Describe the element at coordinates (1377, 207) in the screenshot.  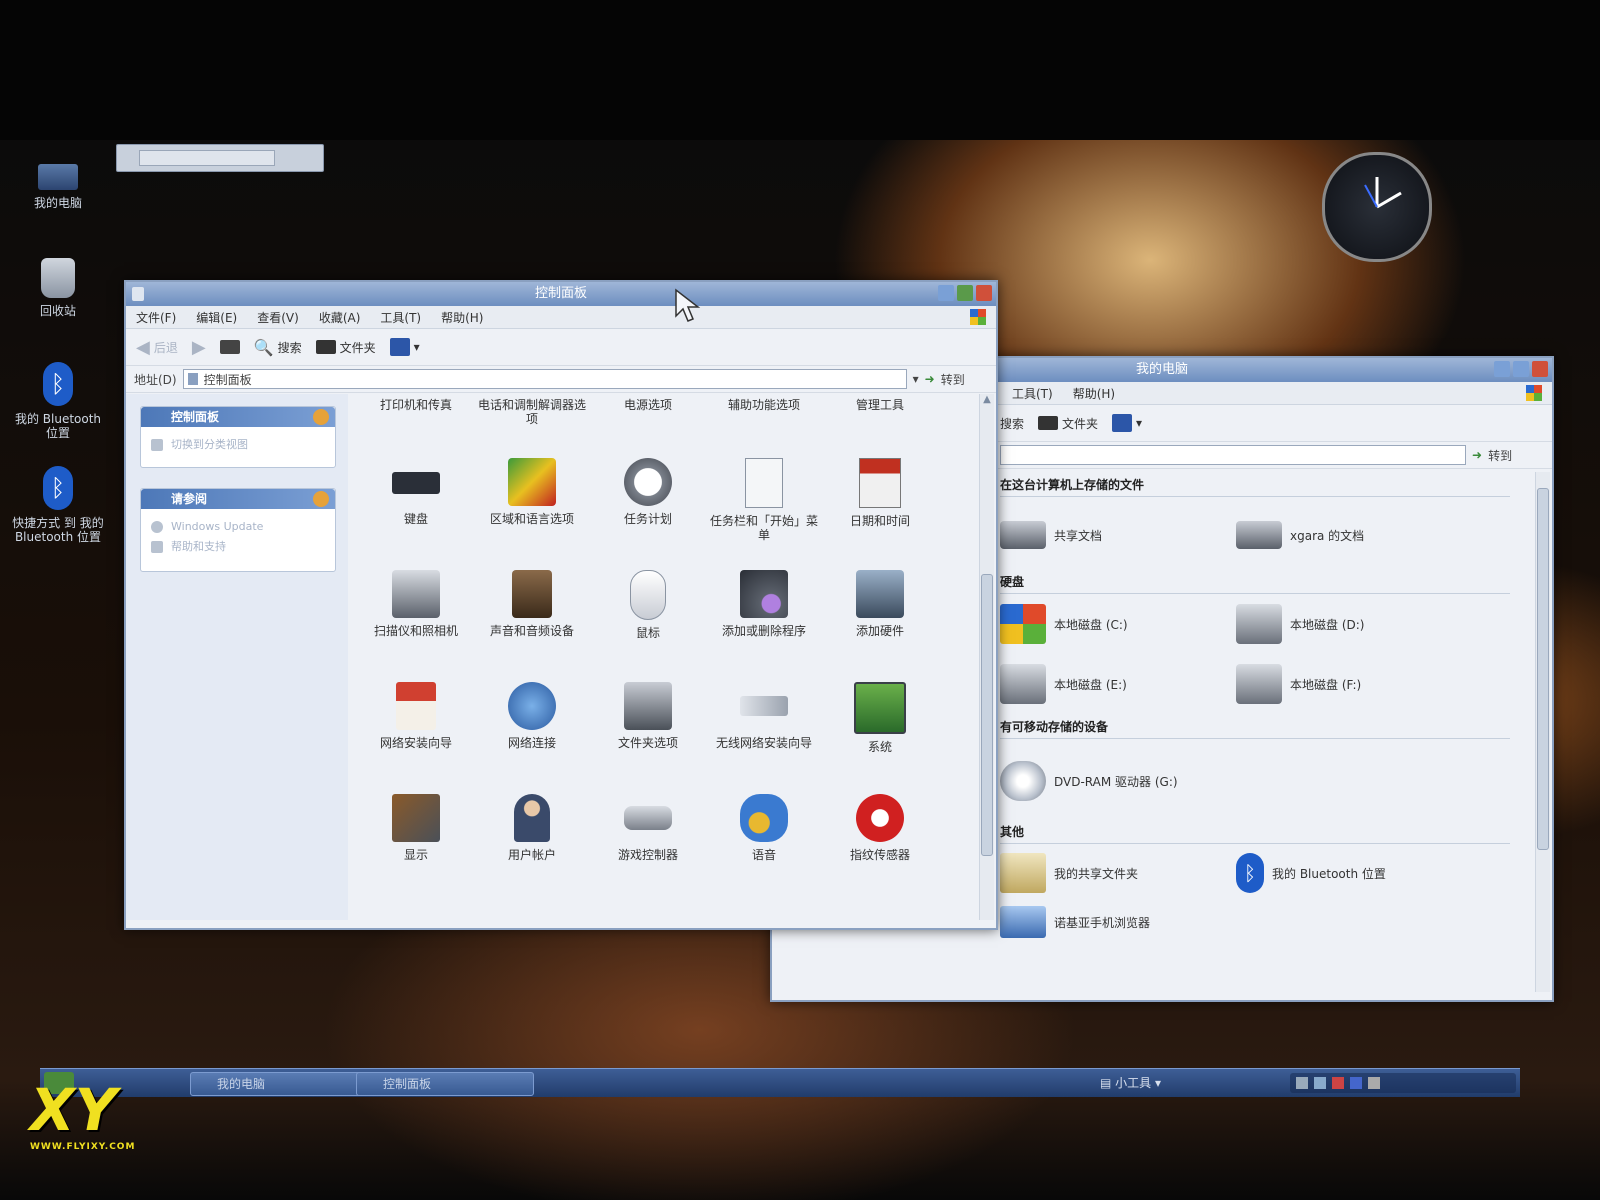
I see `clock-gadget` at that location.